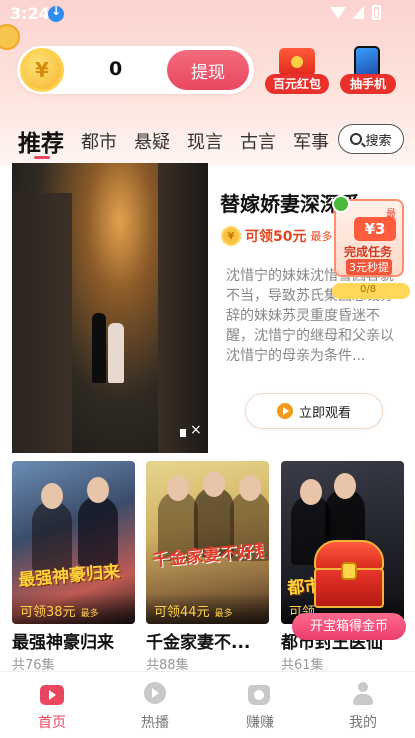 The height and width of the screenshot is (738, 415). What do you see at coordinates (324, 413) in the screenshot?
I see `watch-now-label: 立即观看` at bounding box center [324, 413].